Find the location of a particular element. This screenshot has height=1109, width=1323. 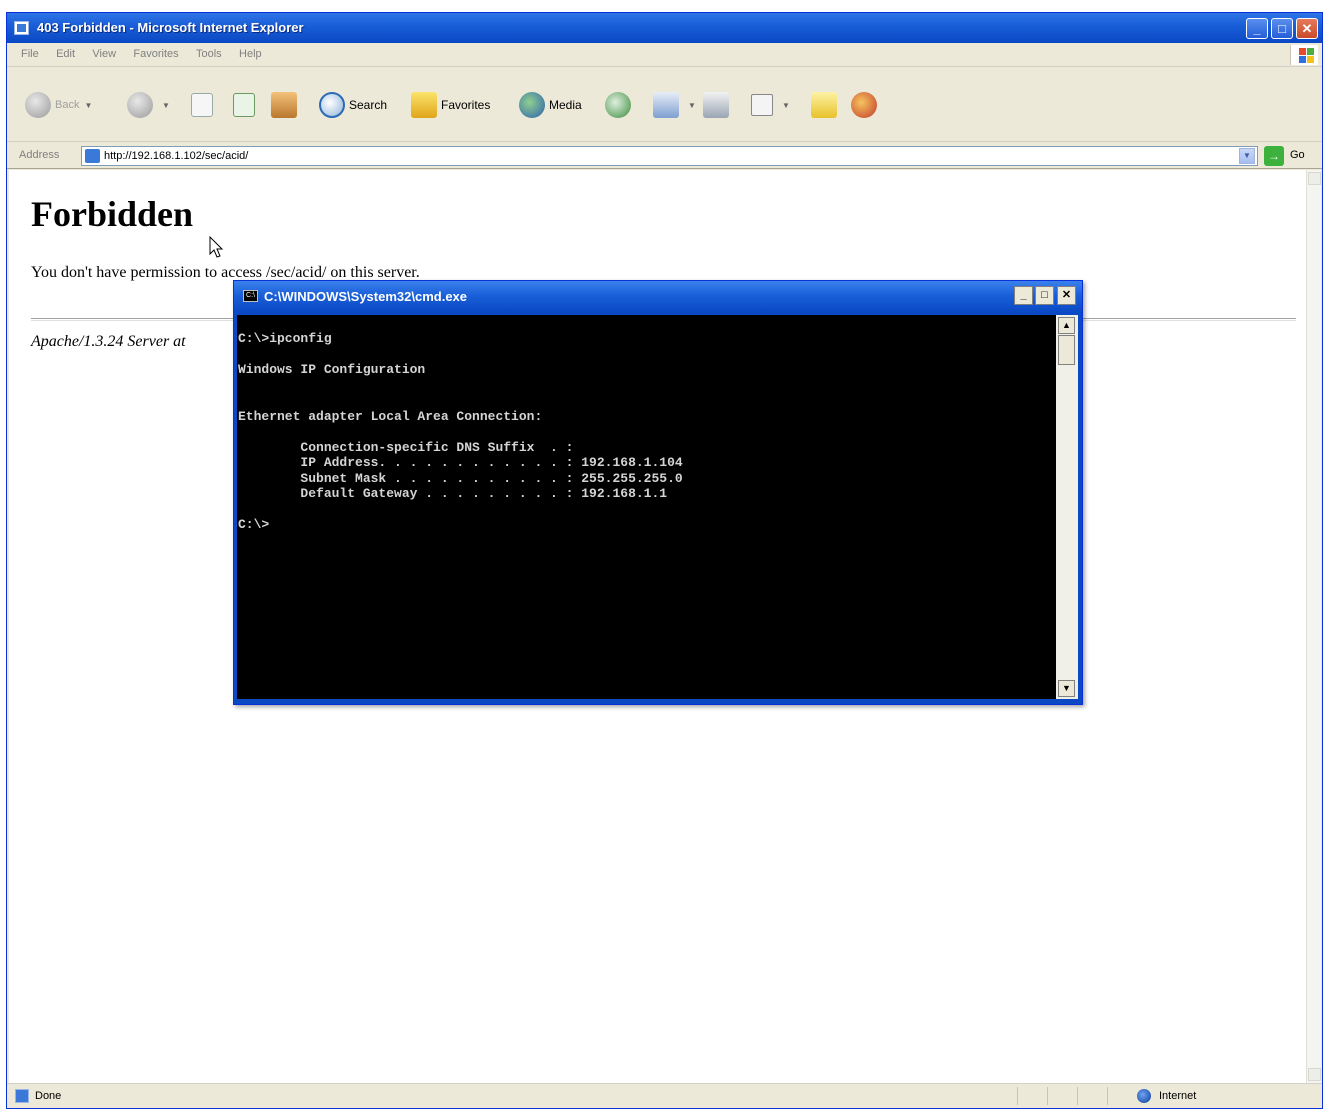

back-arrow-icon is located at coordinates (38, 105).